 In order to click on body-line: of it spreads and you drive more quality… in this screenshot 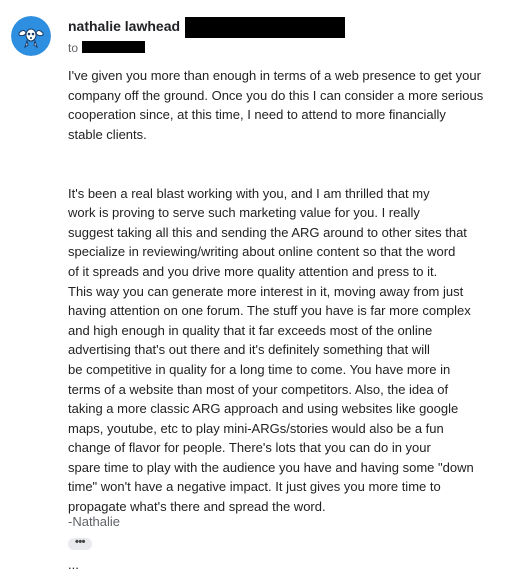, I will do `click(253, 271)`.